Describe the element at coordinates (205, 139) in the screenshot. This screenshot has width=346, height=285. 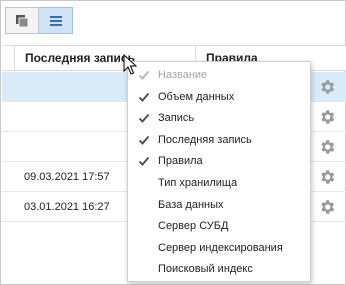
I see `menu-item-label: Последняя запись` at that location.